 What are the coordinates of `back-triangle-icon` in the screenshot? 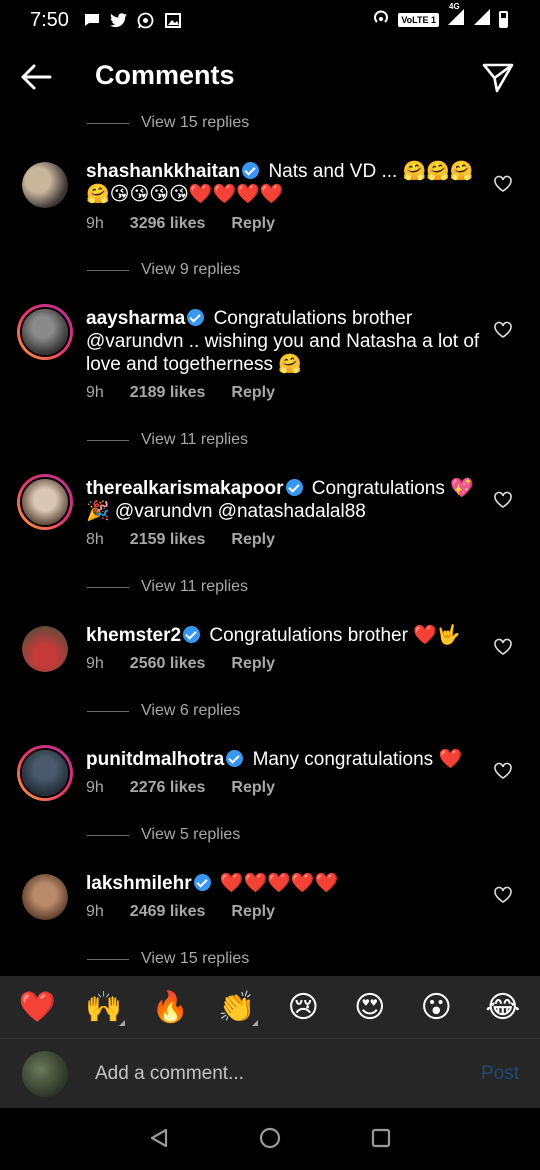 It's located at (160, 1139).